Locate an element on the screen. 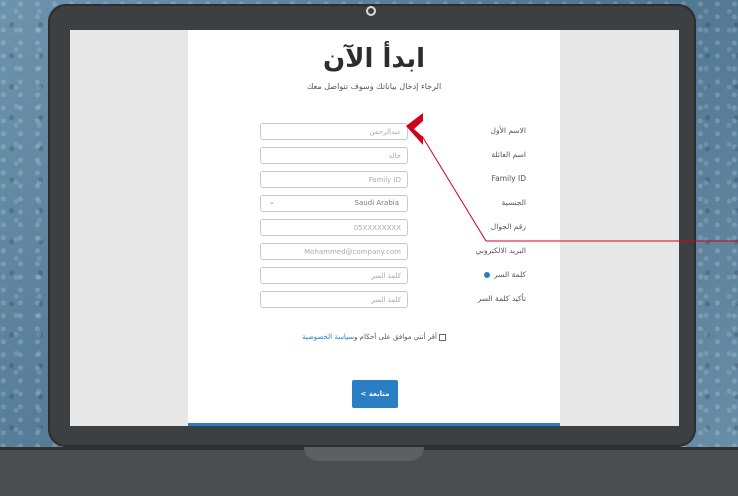 This screenshot has height=496, width=738. callout-arrow-icon is located at coordinates (414, 129).